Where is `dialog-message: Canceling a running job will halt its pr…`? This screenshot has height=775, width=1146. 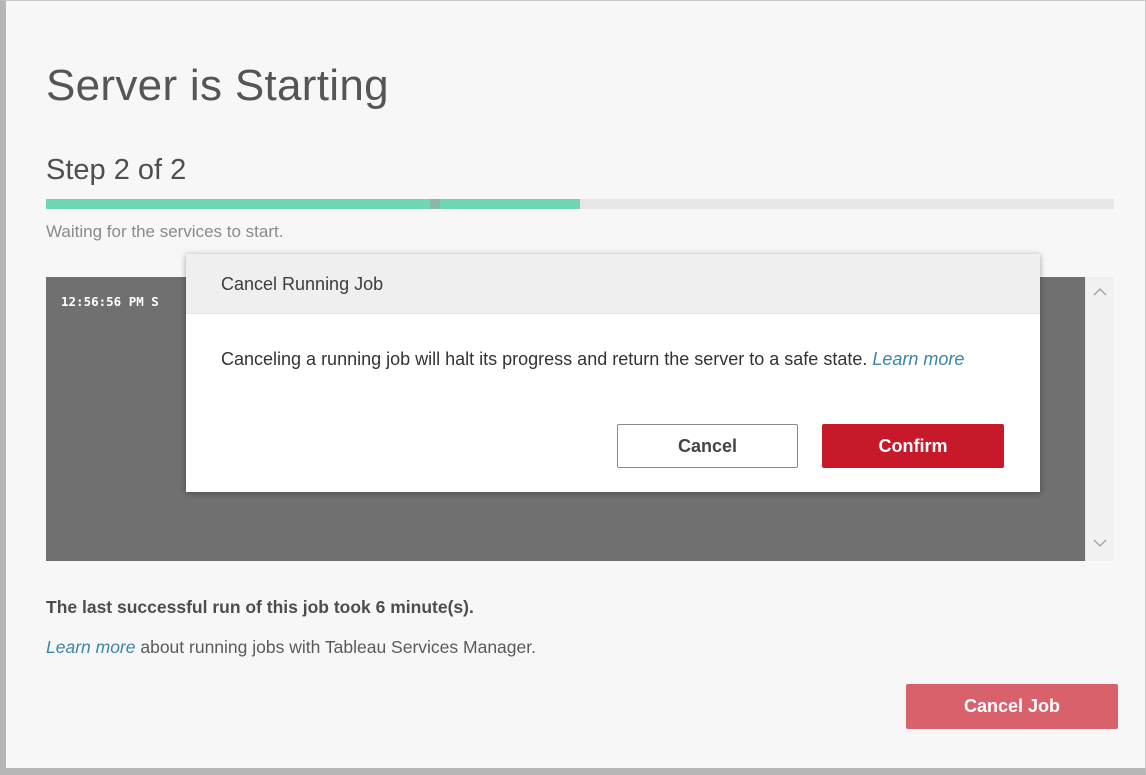
dialog-message: Canceling a running job will halt its pr… is located at coordinates (616, 359).